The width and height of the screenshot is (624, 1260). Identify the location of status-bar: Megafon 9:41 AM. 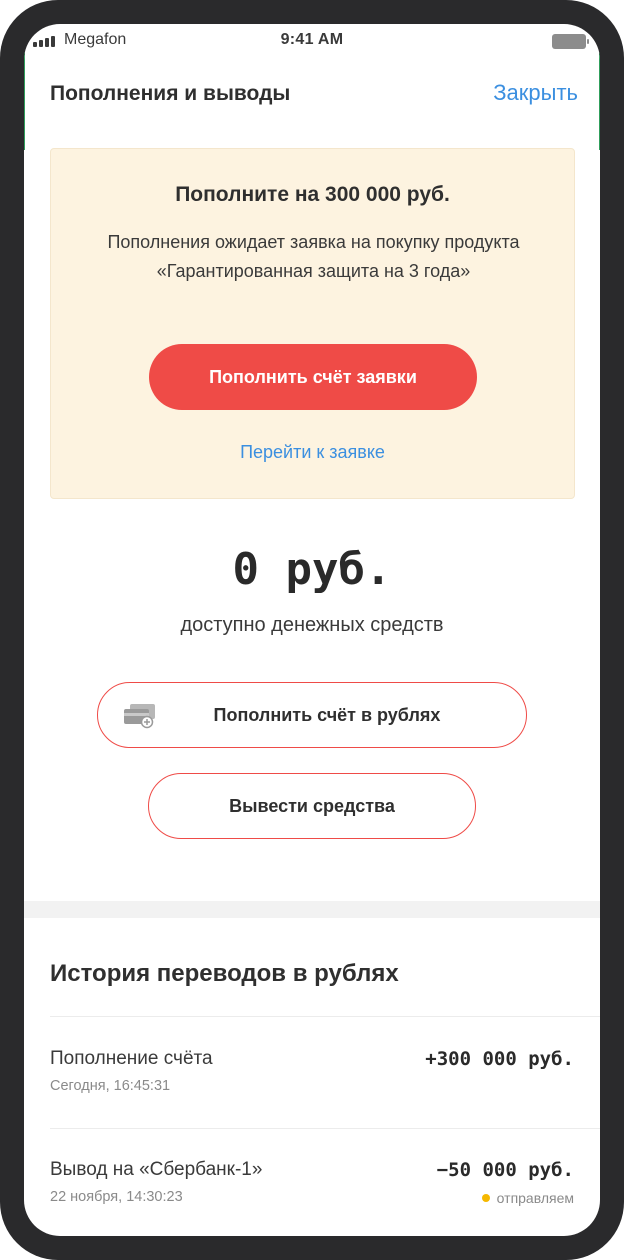
(312, 41).